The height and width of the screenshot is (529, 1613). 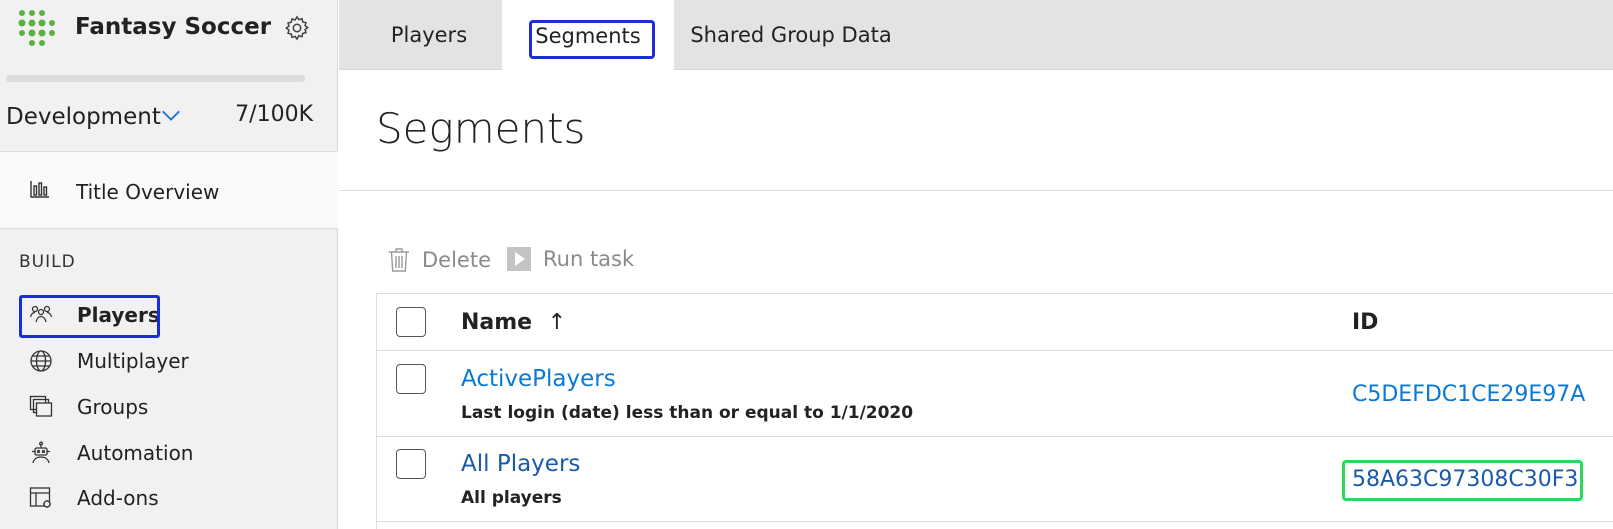 I want to click on focus-highlight, so click(x=89, y=316).